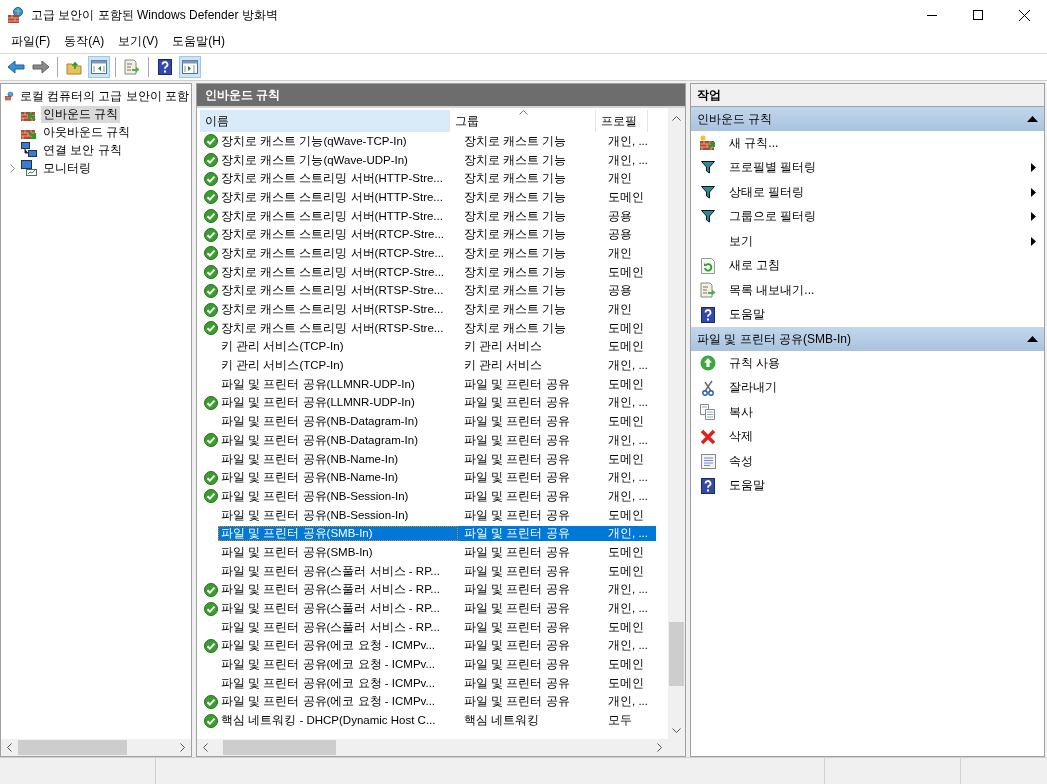 Image resolution: width=1047 pixels, height=784 pixels. I want to click on scroll-down-icon, so click(676, 730).